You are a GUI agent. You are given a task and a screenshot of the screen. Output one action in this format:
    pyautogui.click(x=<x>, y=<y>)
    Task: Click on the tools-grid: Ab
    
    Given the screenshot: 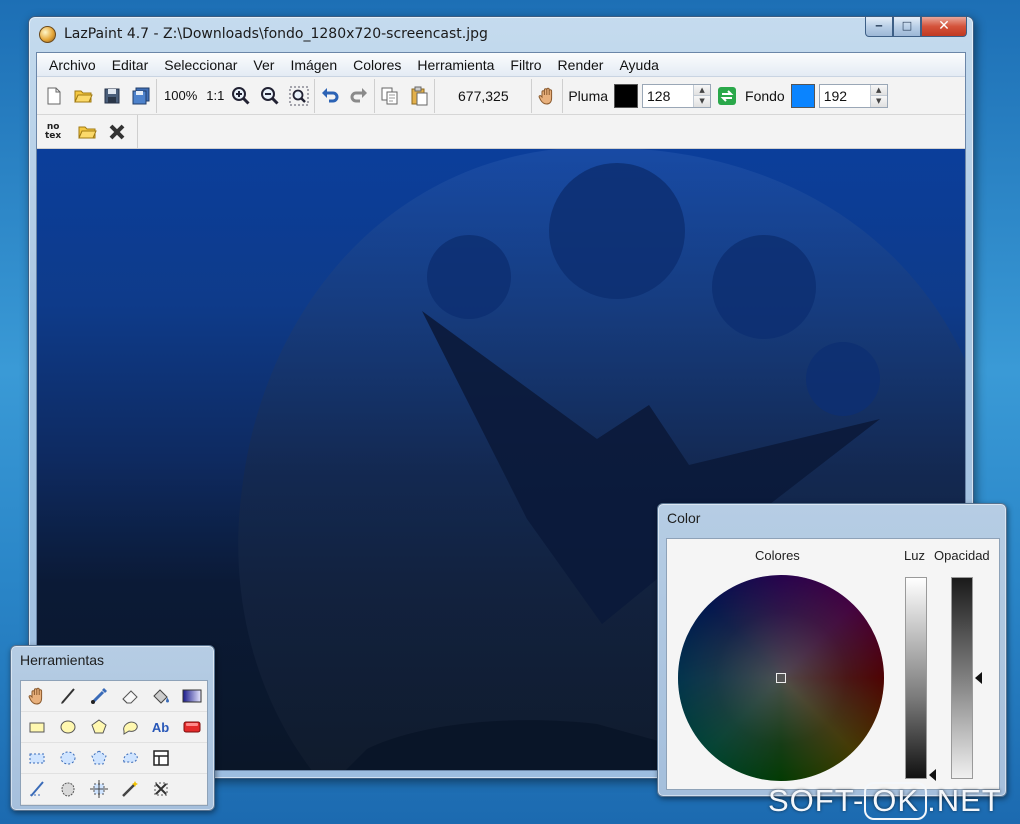 What is the action you would take?
    pyautogui.click(x=114, y=743)
    